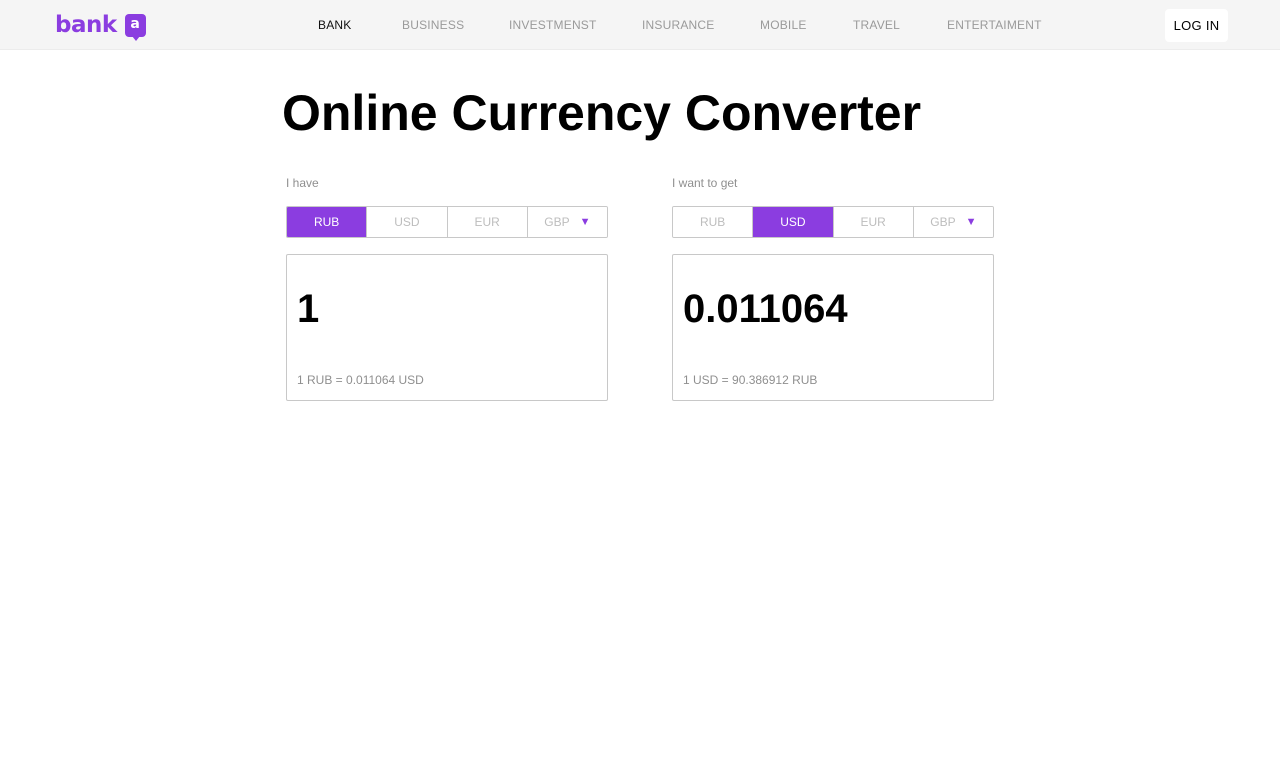 The height and width of the screenshot is (768, 1280). I want to click on nav-item-mobile: MOBILE, so click(783, 25).